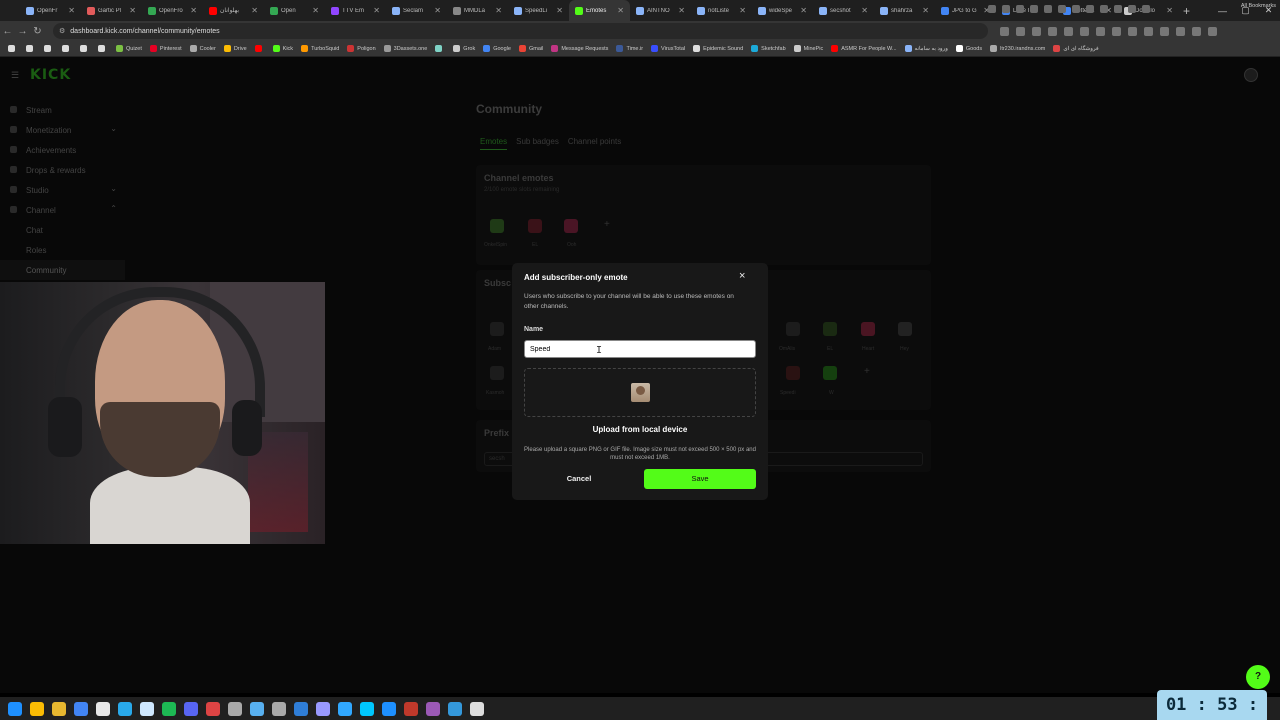 This screenshot has height=720, width=1280. Describe the element at coordinates (111, 10) in the screenshot. I see `browser-tab: Gartic Pl ✕` at that location.